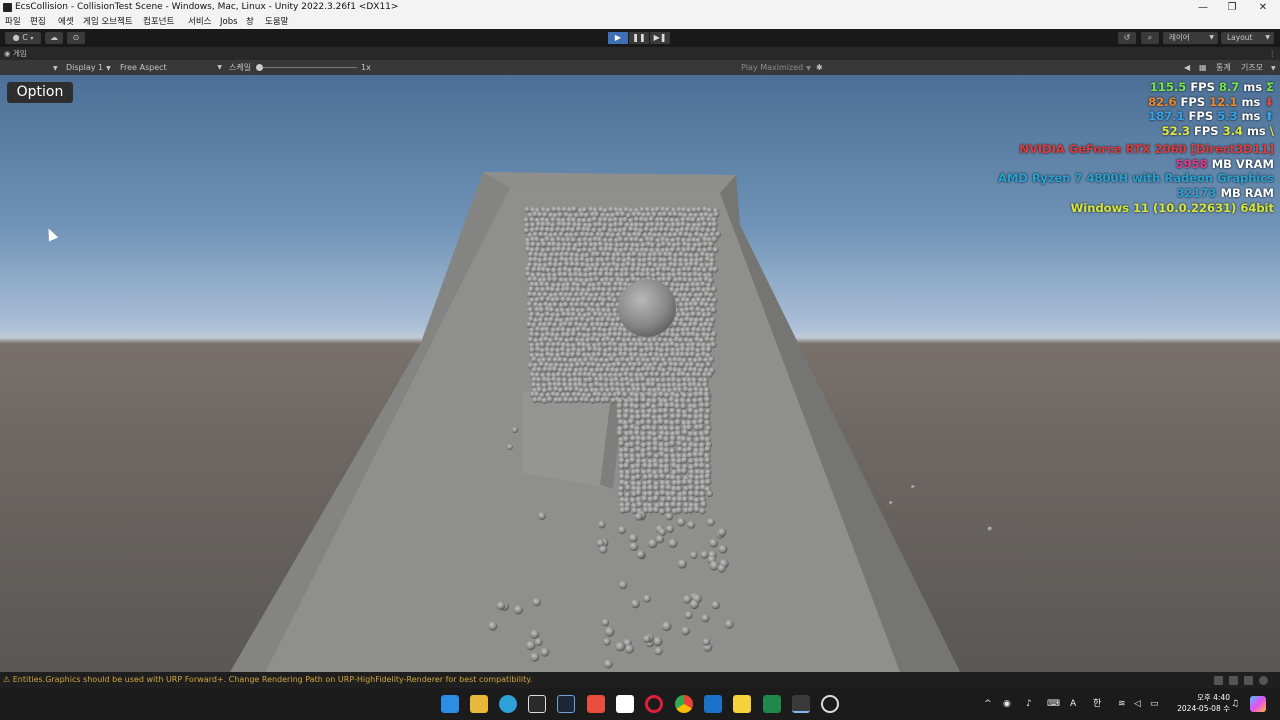 This screenshot has width=1280, height=720. Describe the element at coordinates (508, 704) in the screenshot. I see `copilot-icon` at that location.